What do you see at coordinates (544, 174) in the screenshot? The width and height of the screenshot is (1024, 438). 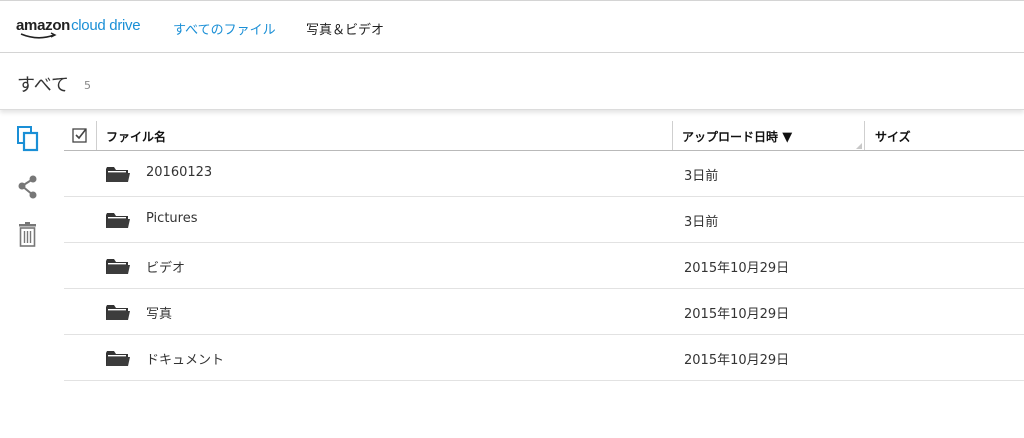 I see `table-row: 20160123 3日前` at bounding box center [544, 174].